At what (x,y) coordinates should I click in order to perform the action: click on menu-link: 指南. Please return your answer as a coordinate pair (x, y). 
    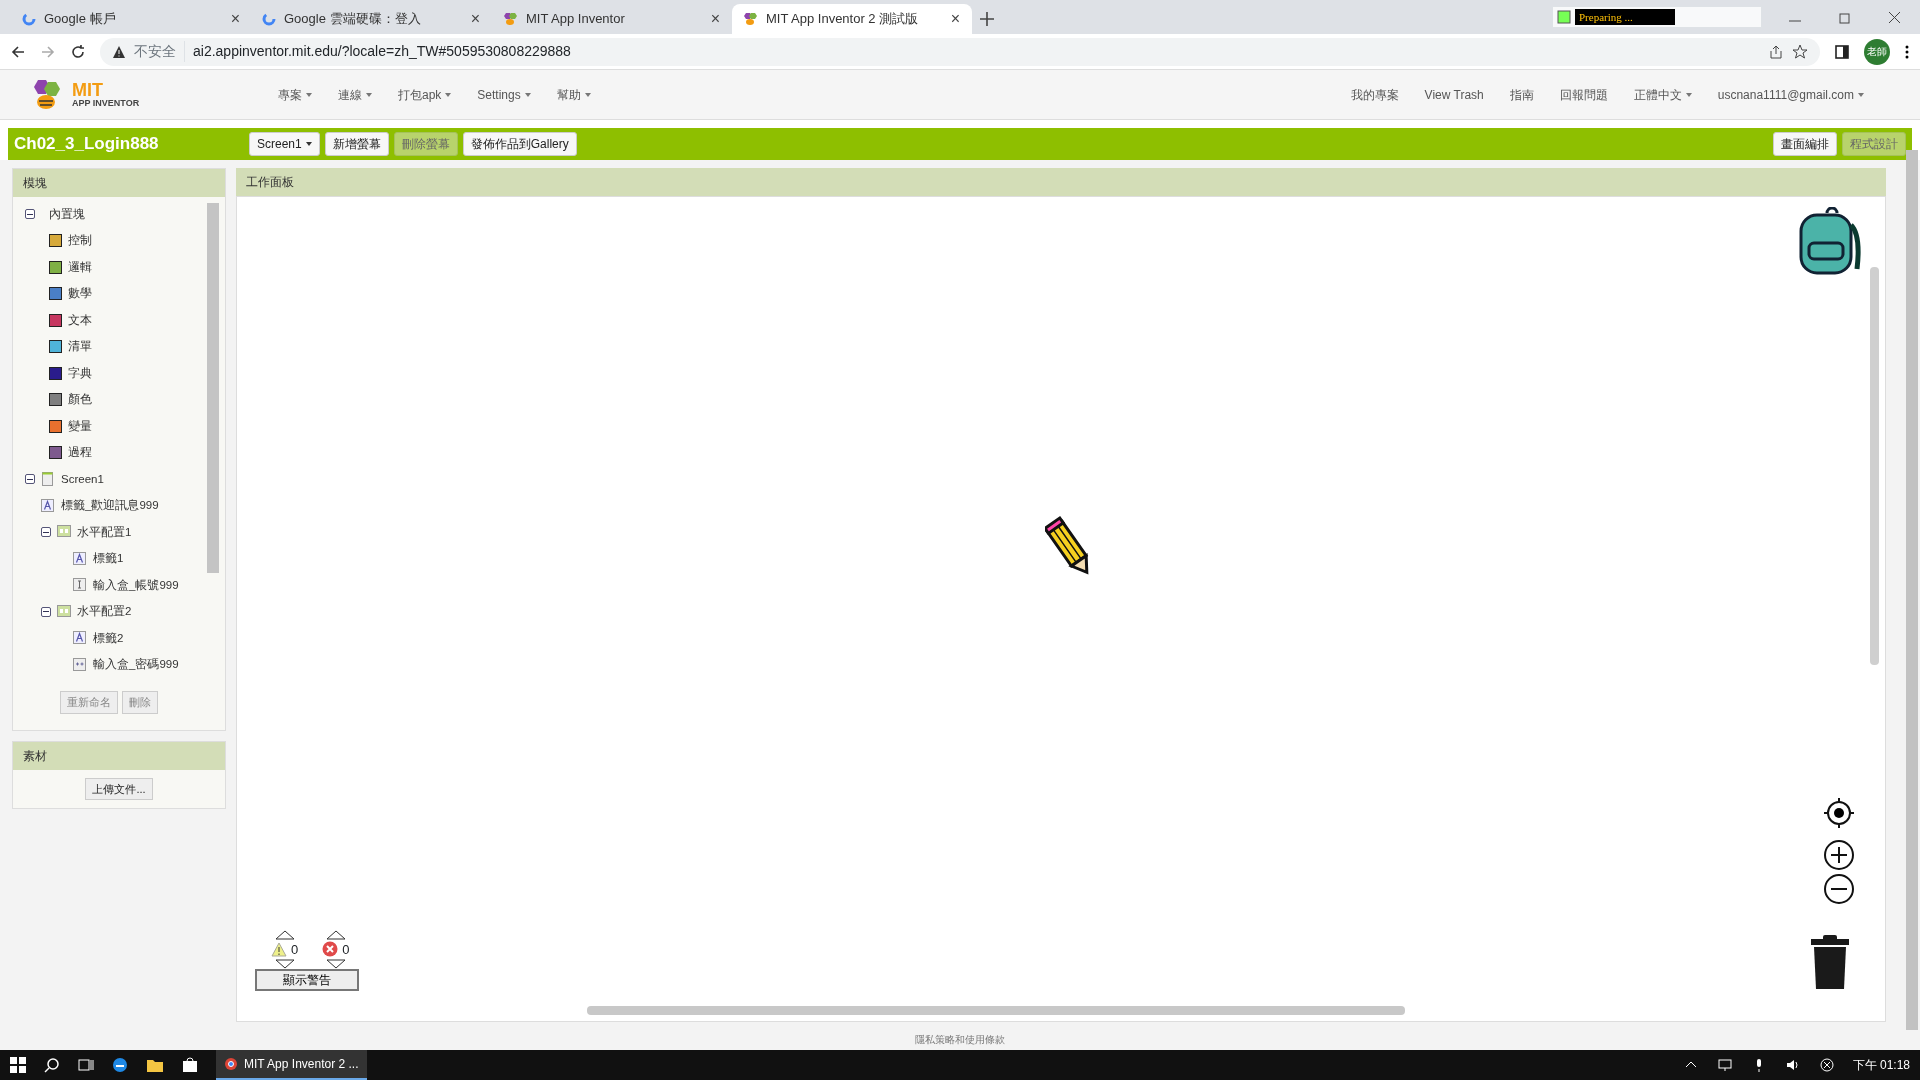
    Looking at the image, I should click on (1521, 94).